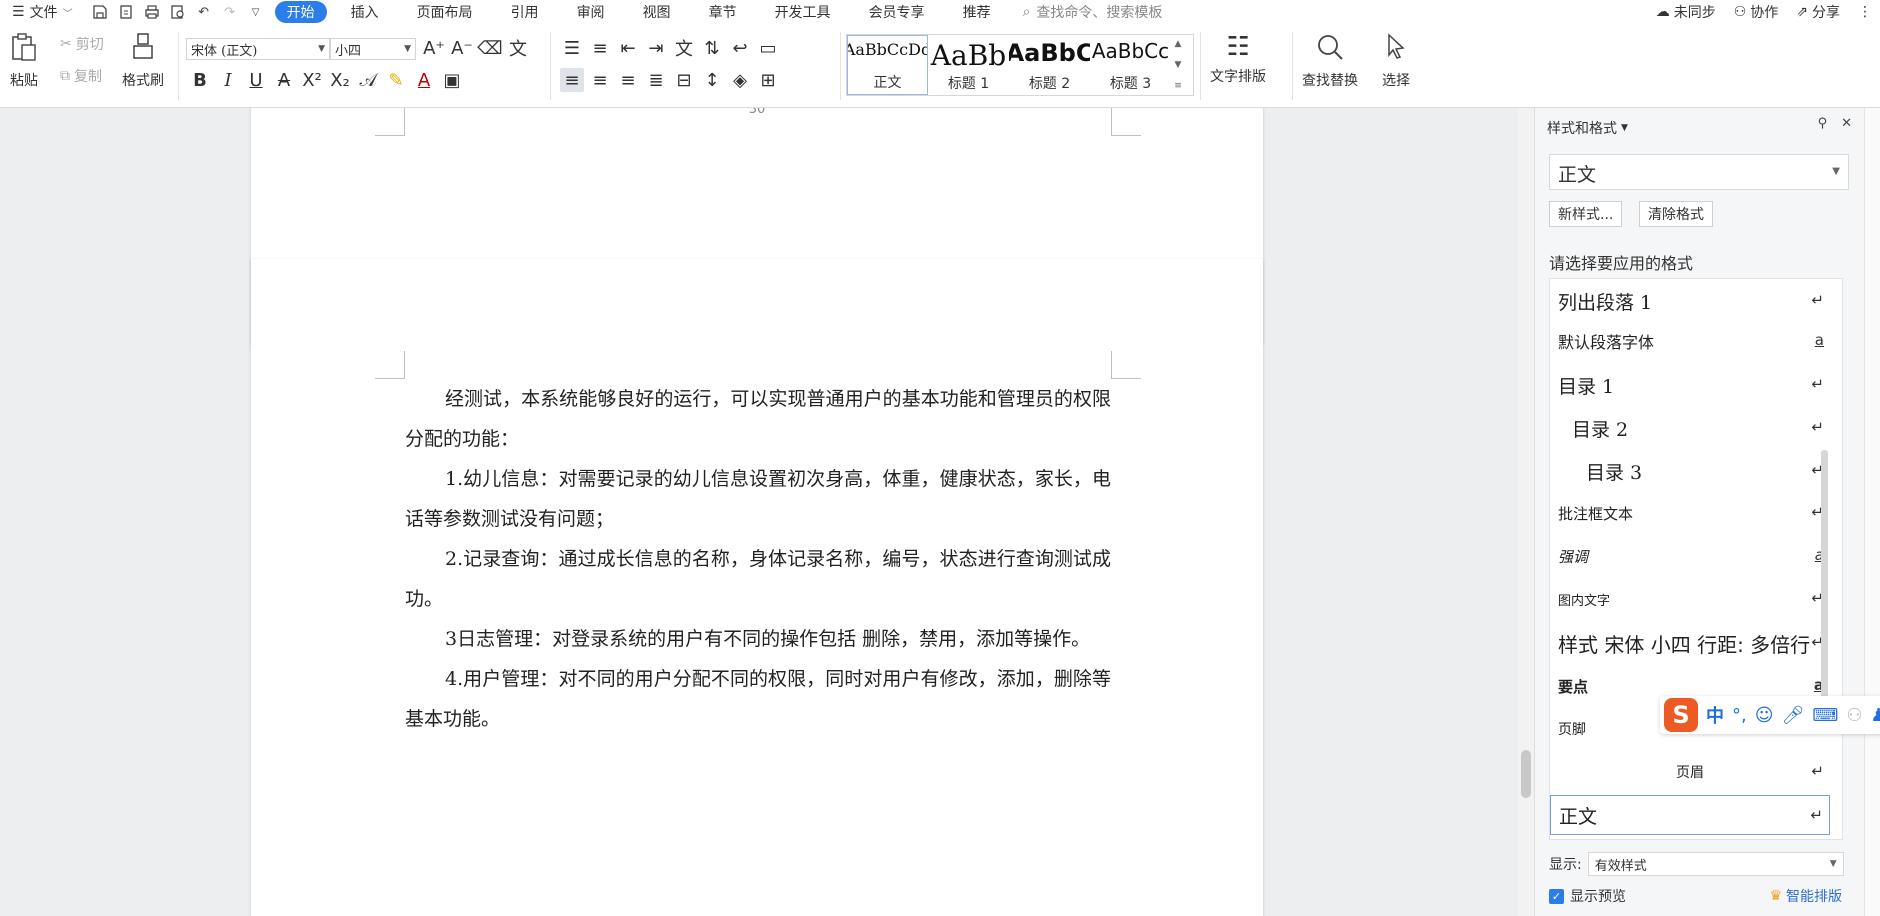 This screenshot has width=1880, height=916. What do you see at coordinates (1049, 65) in the screenshot?
I see `style-heading-2: AaBbC 标题 2` at bounding box center [1049, 65].